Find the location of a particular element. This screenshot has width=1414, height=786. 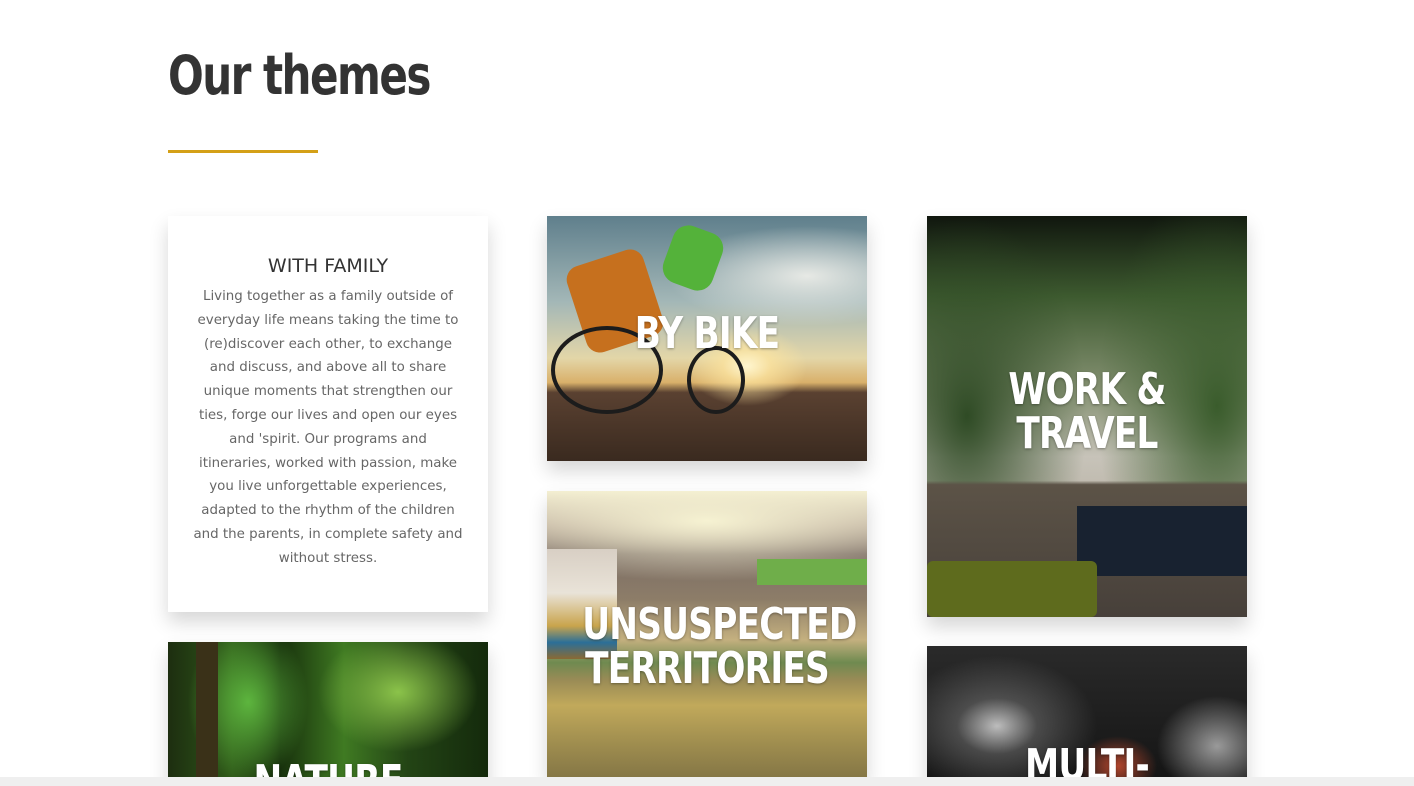

theme-card-label: UNSUSPECTED TERRITORIES is located at coordinates (719, 646).